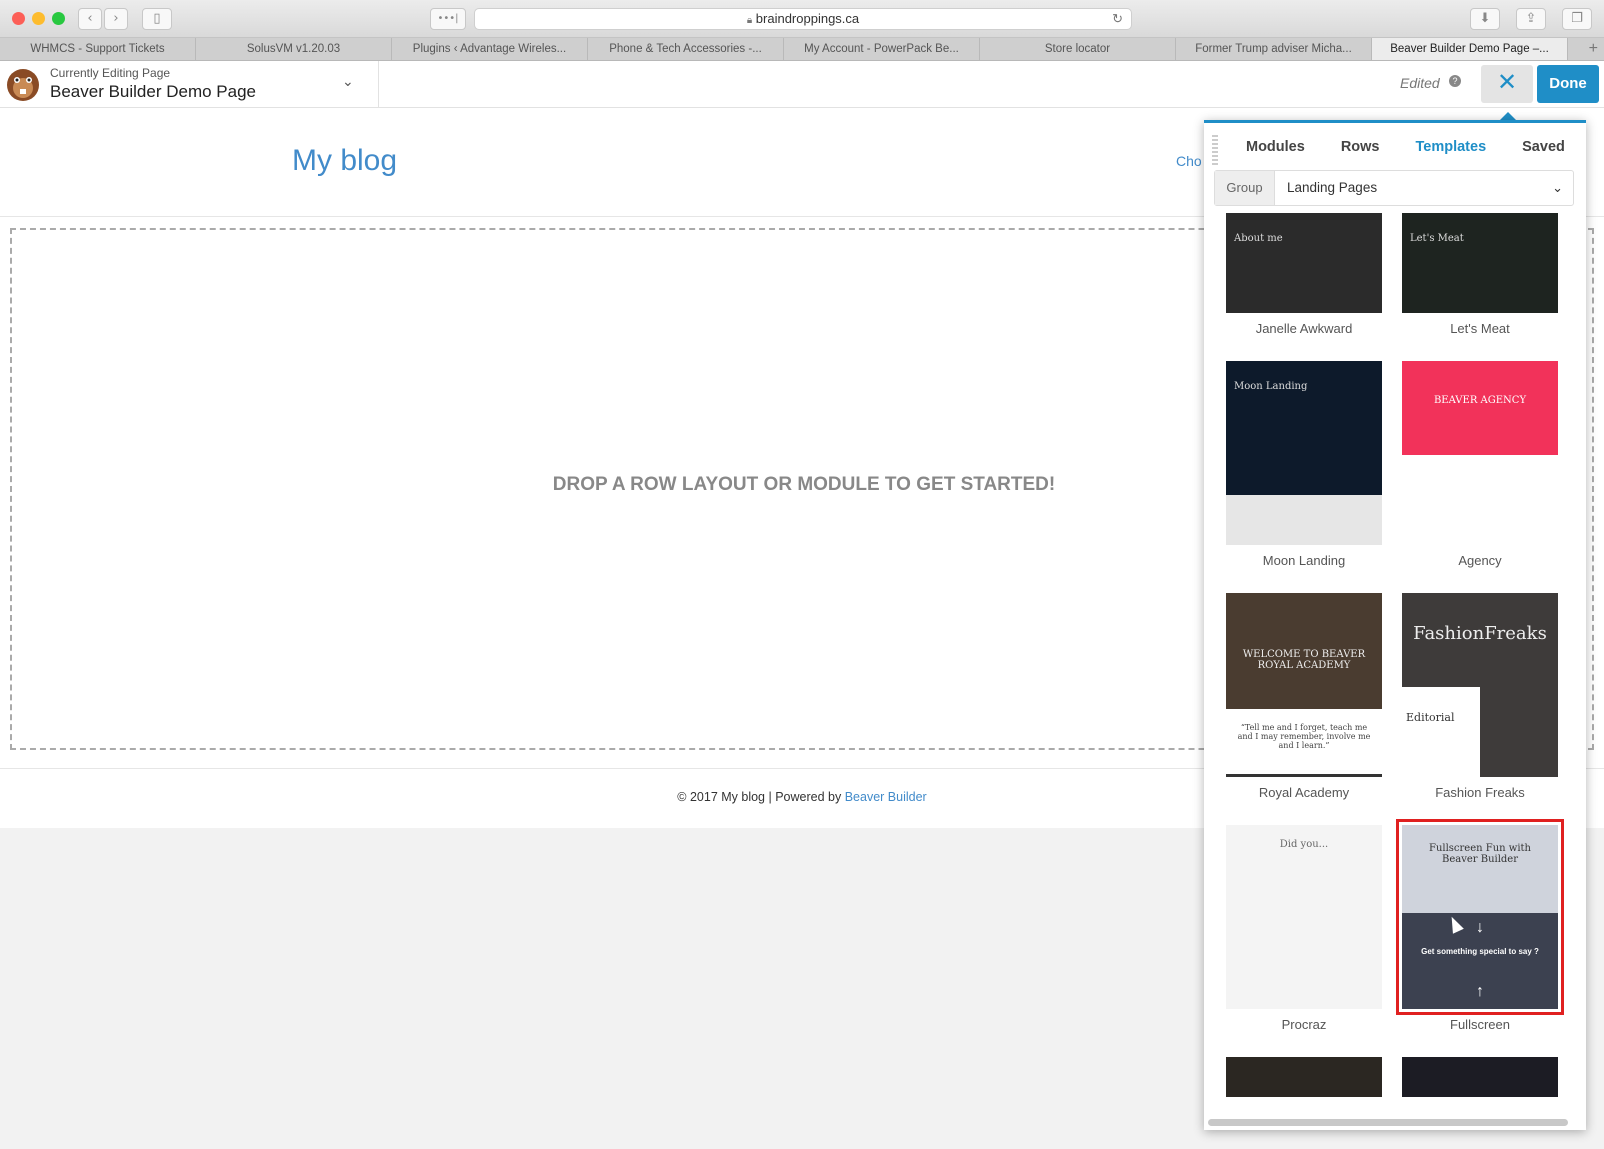 The image size is (1604, 1149). Describe the element at coordinates (23, 85) in the screenshot. I see `beaver-logo-icon` at that location.